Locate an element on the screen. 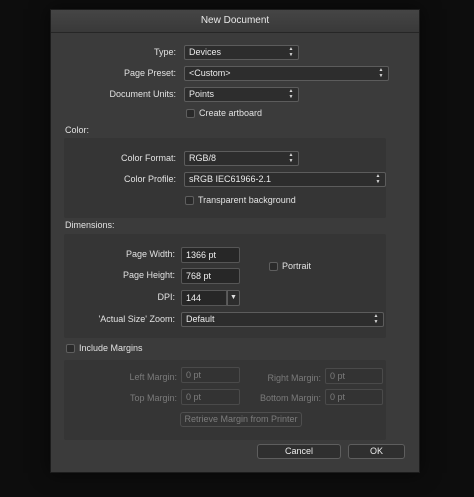 The width and height of the screenshot is (474, 497). triangle-down-icon: ▼ is located at coordinates (233, 297).